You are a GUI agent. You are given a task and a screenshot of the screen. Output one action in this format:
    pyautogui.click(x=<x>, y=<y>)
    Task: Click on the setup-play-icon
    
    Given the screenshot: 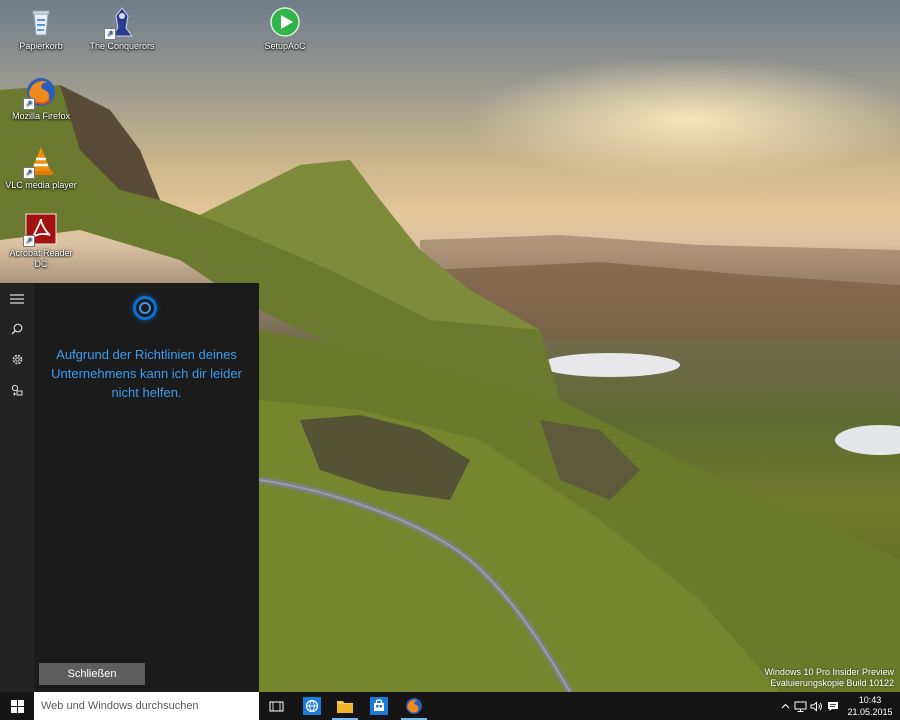 What is the action you would take?
    pyautogui.click(x=285, y=22)
    